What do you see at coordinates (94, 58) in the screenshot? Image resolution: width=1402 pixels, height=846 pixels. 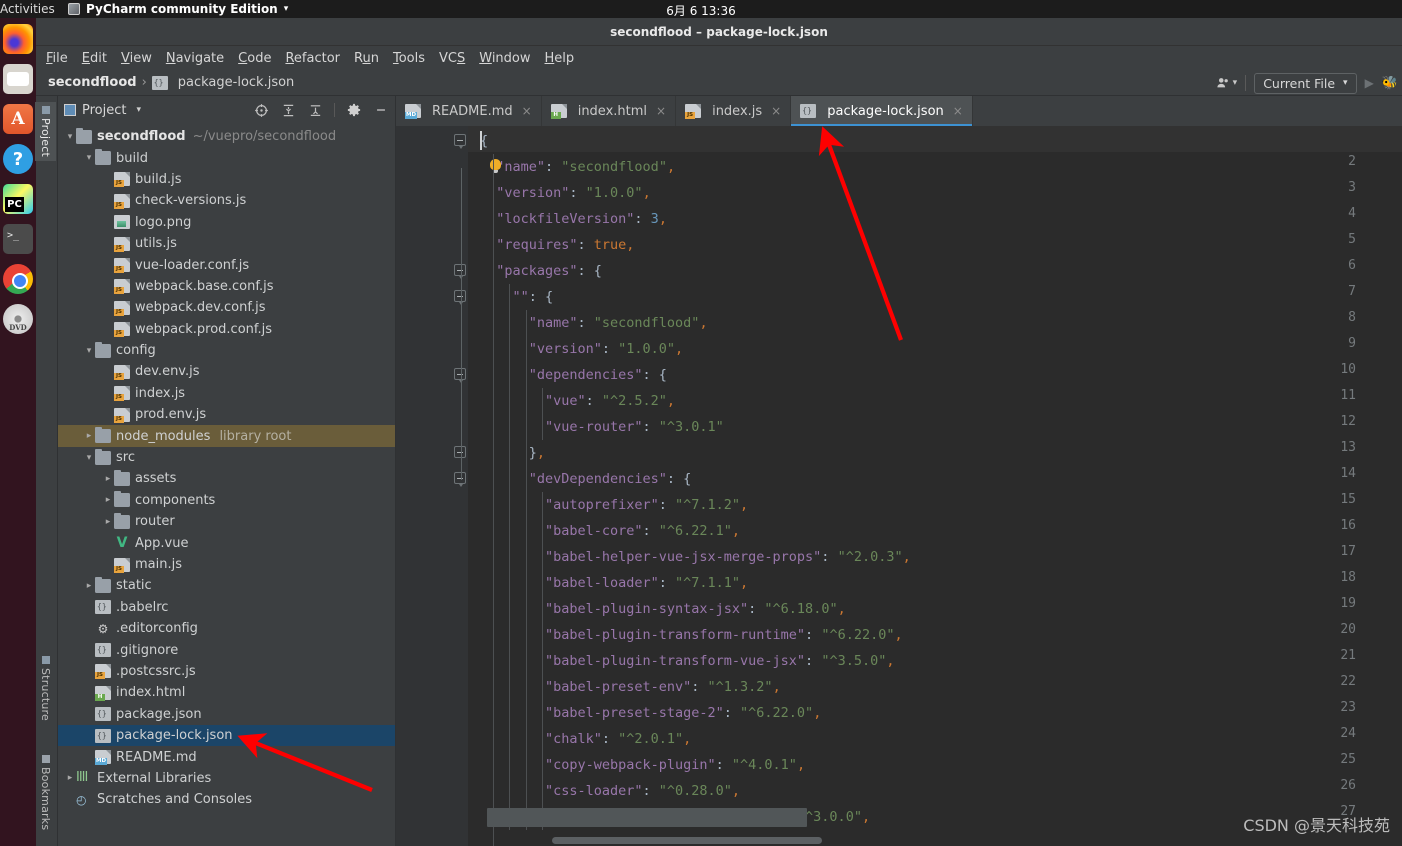 I see `menu-edit: Edit` at bounding box center [94, 58].